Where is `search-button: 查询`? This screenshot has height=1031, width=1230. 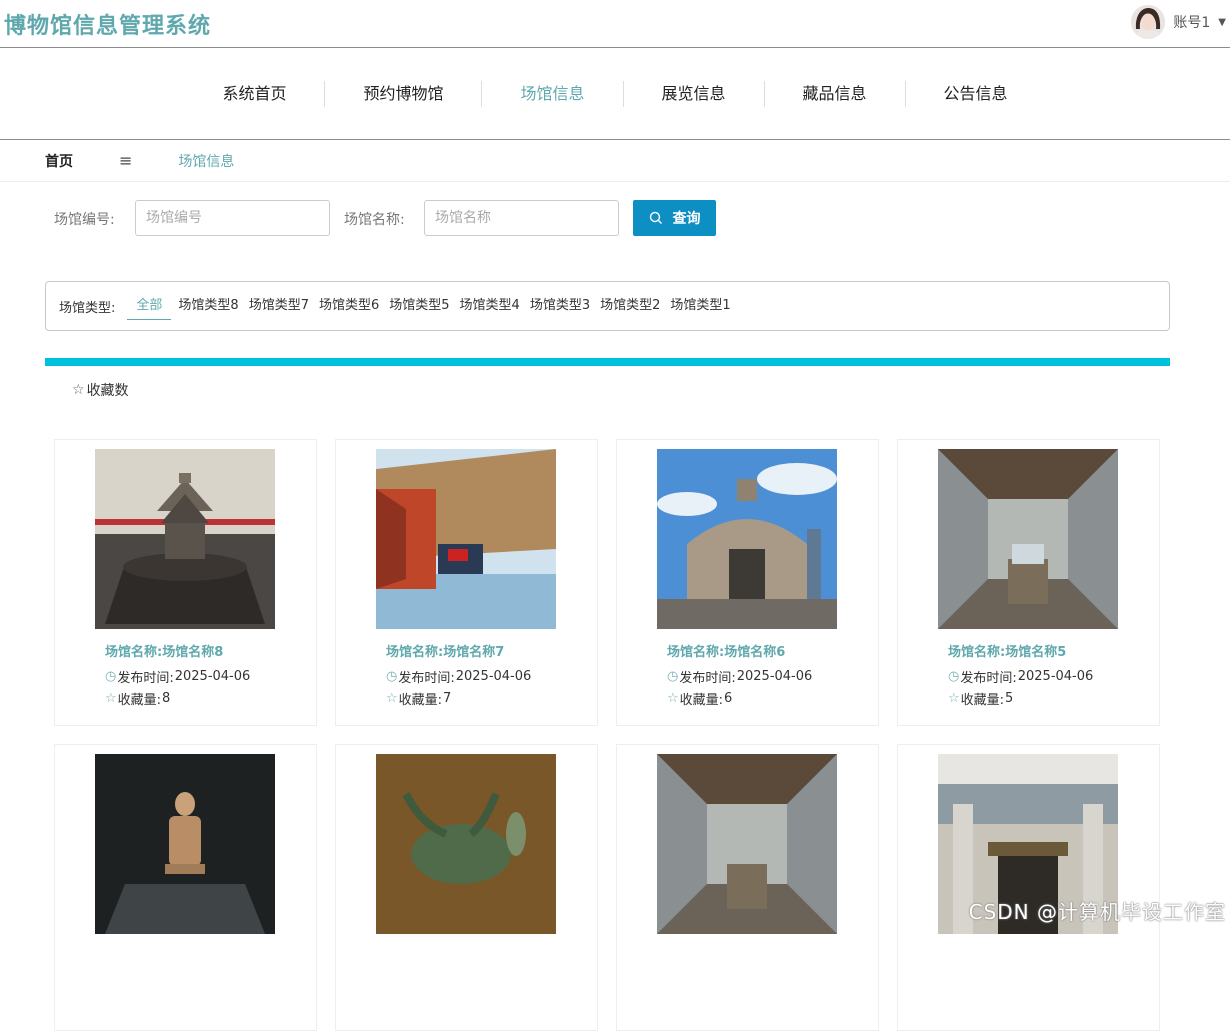
search-button: 查询 is located at coordinates (674, 218).